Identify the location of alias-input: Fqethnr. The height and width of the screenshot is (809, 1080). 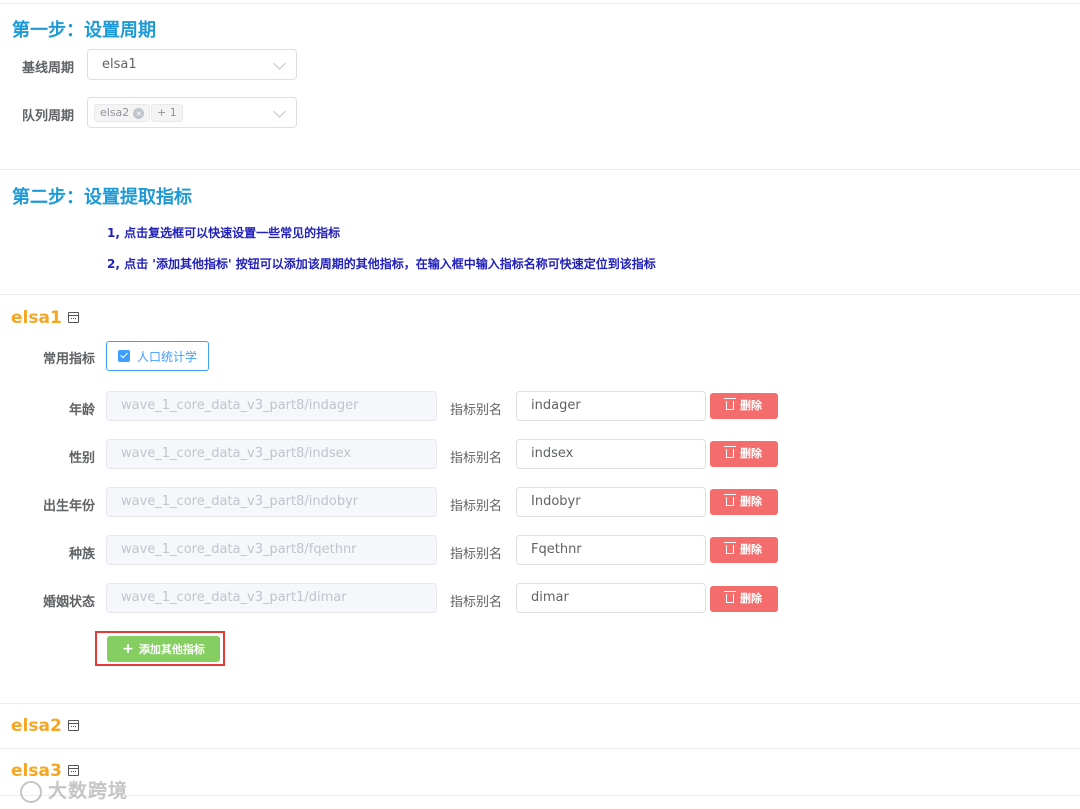
(611, 550).